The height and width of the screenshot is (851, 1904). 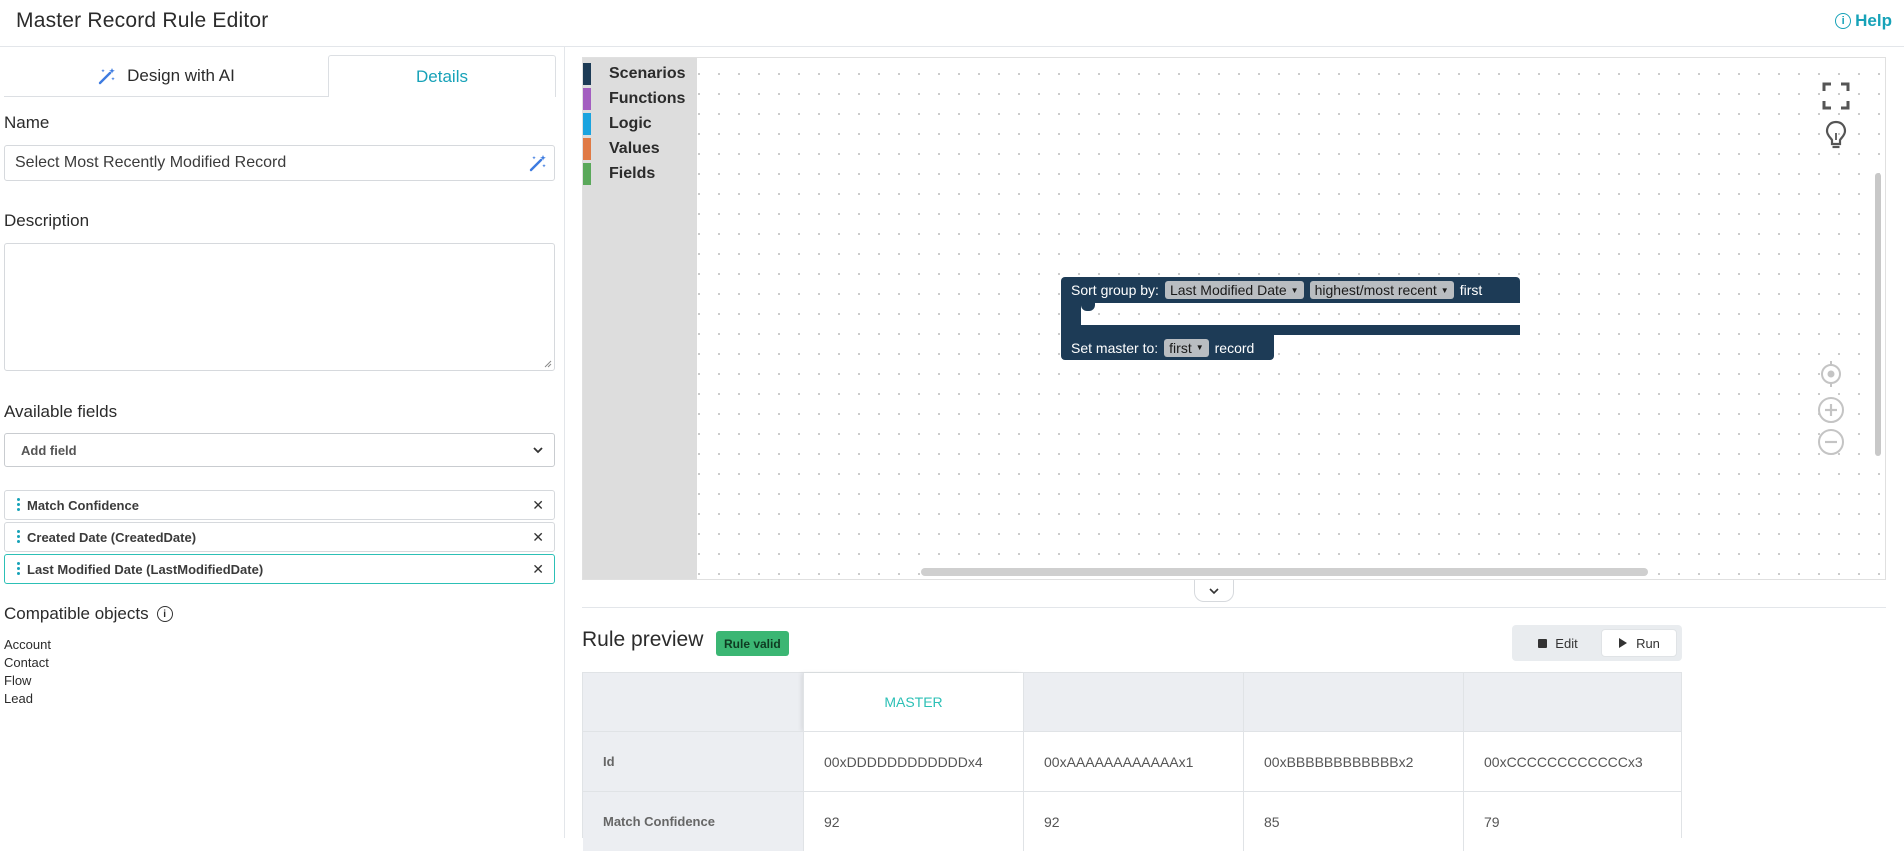 I want to click on block-text: Set master to:, so click(x=1115, y=347).